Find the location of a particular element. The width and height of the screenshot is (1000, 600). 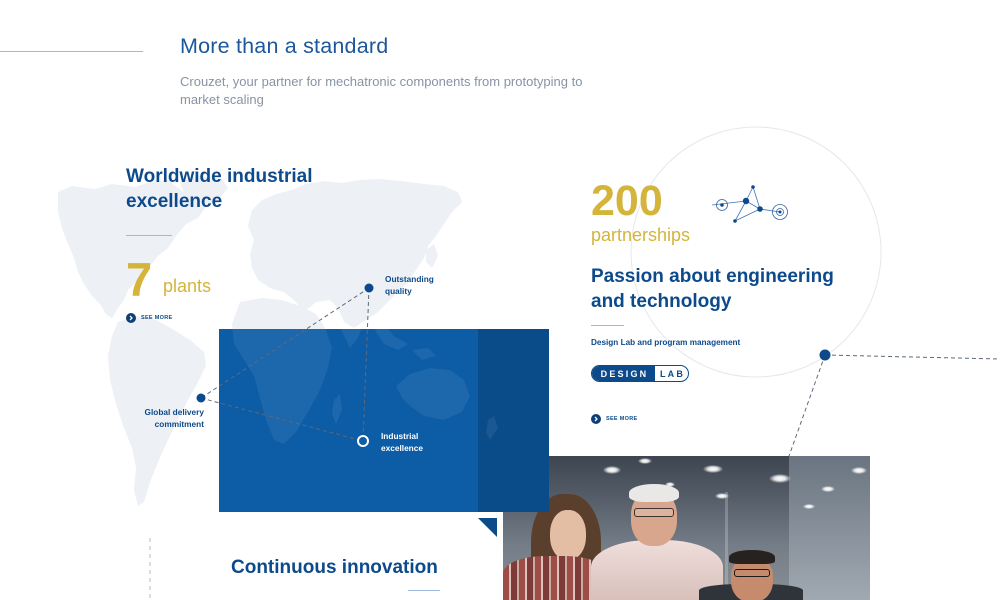

map-japan is located at coordinates (432, 256).